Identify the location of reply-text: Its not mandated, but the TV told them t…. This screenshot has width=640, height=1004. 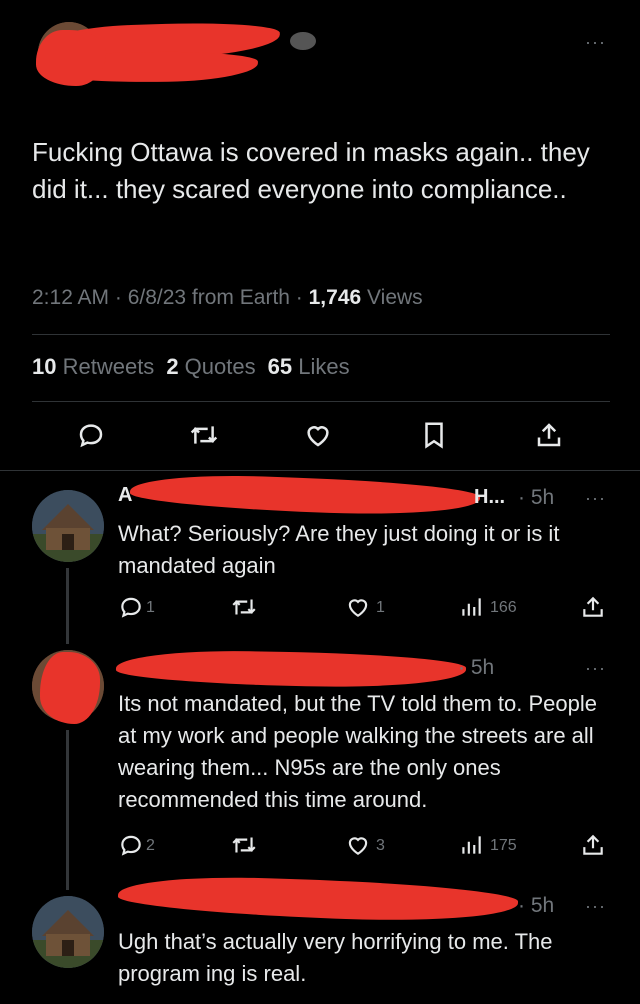
(358, 751).